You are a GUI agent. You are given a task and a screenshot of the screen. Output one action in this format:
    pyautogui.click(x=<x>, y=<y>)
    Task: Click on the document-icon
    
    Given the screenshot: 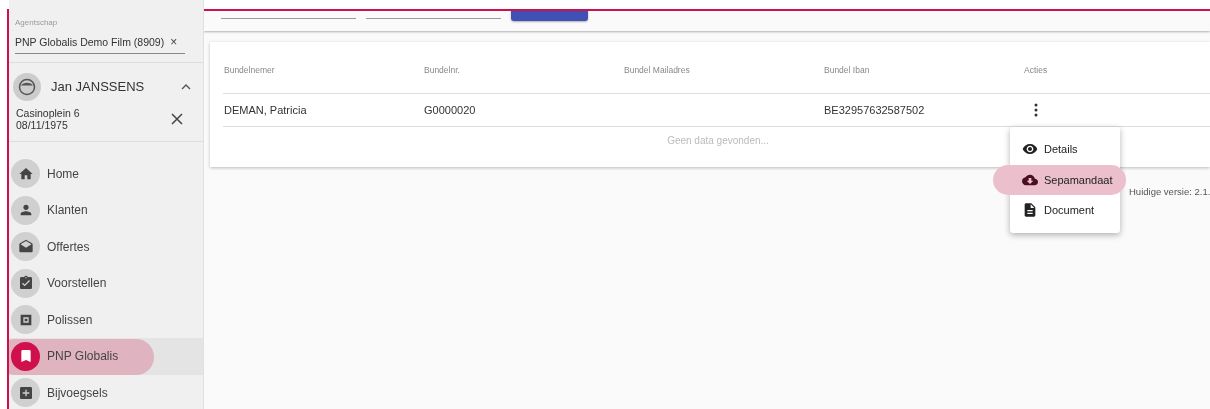 What is the action you would take?
    pyautogui.click(x=1030, y=210)
    